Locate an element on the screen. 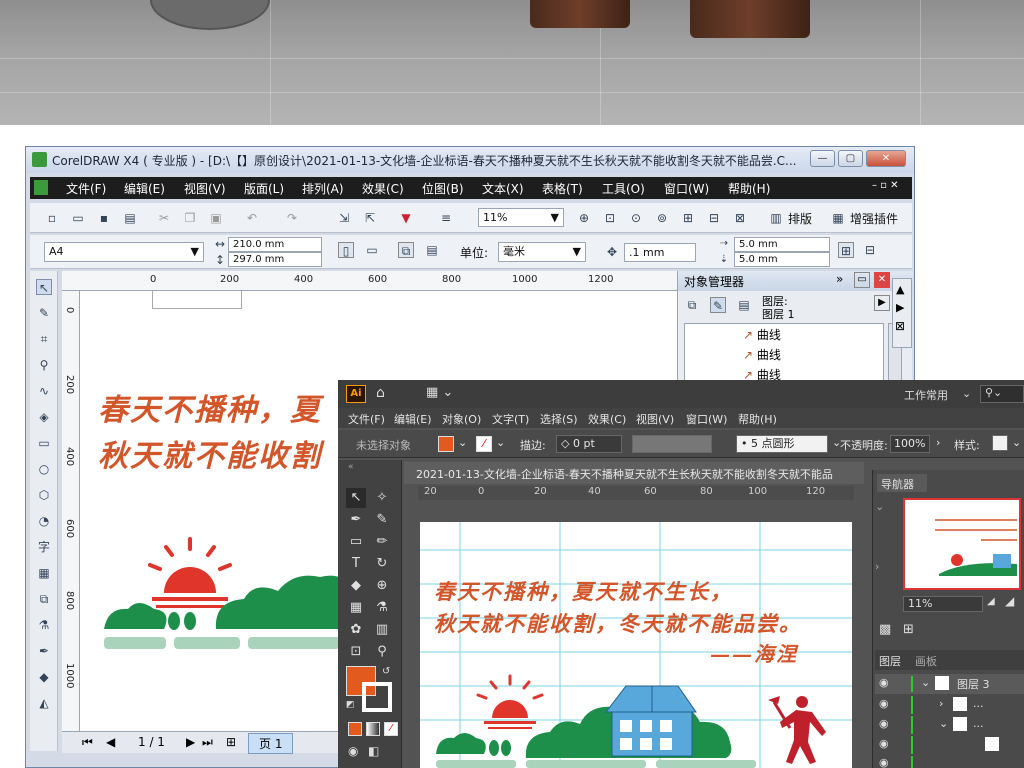  style-swatch is located at coordinates (1000, 443).